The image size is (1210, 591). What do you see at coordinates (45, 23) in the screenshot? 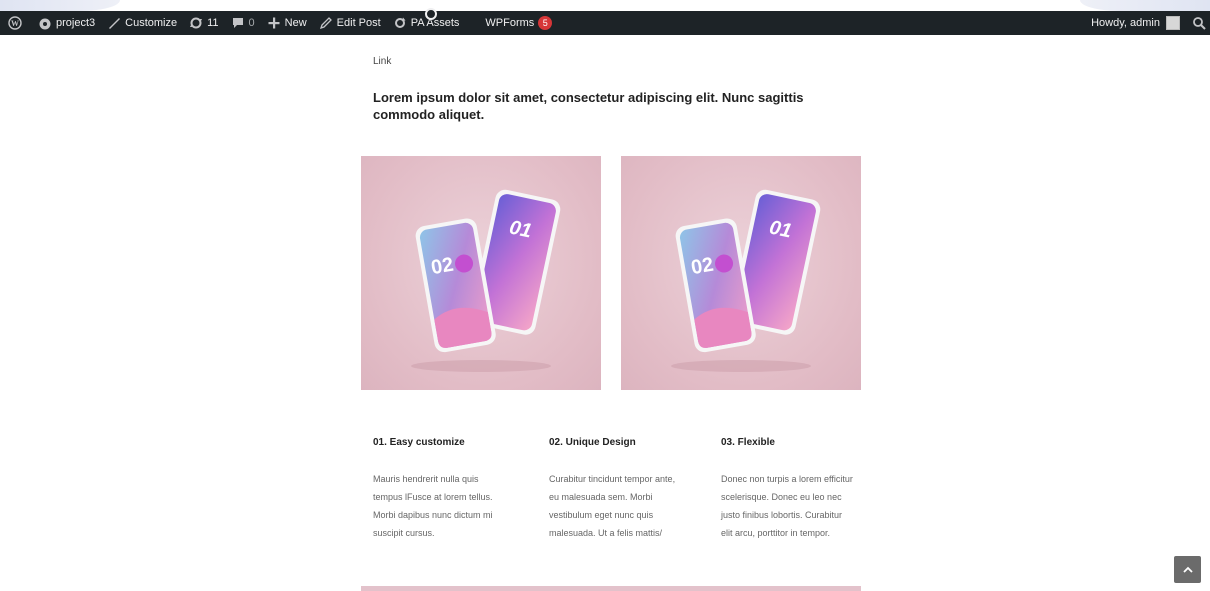
I see `dashboard-icon` at bounding box center [45, 23].